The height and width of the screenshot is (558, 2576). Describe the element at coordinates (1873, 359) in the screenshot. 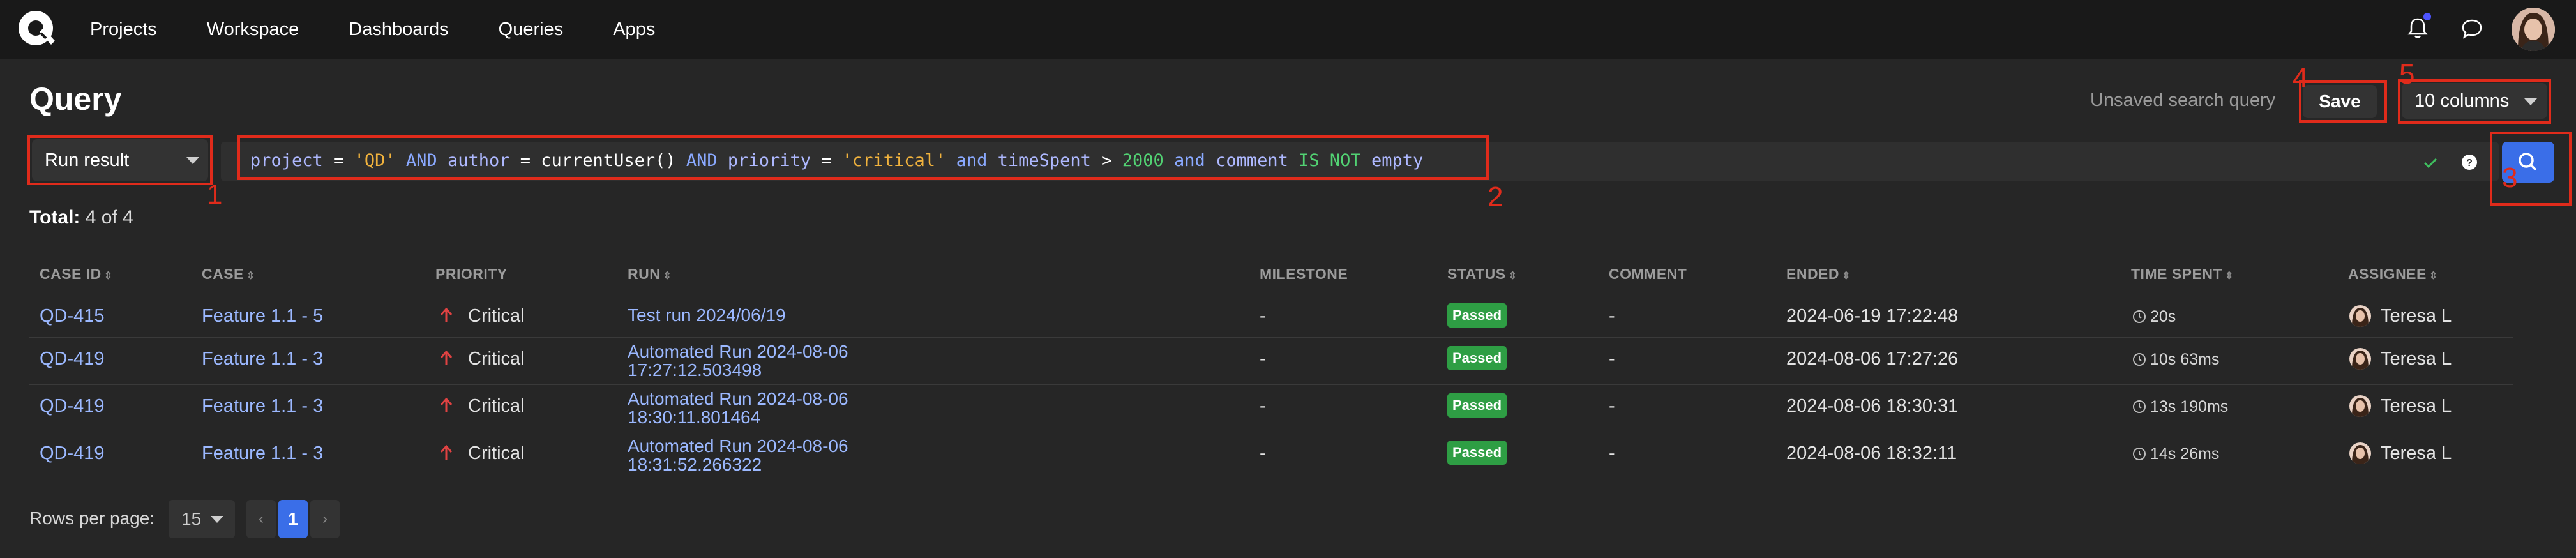

I see `ended-value: 2024-08-06 17:27:26` at that location.